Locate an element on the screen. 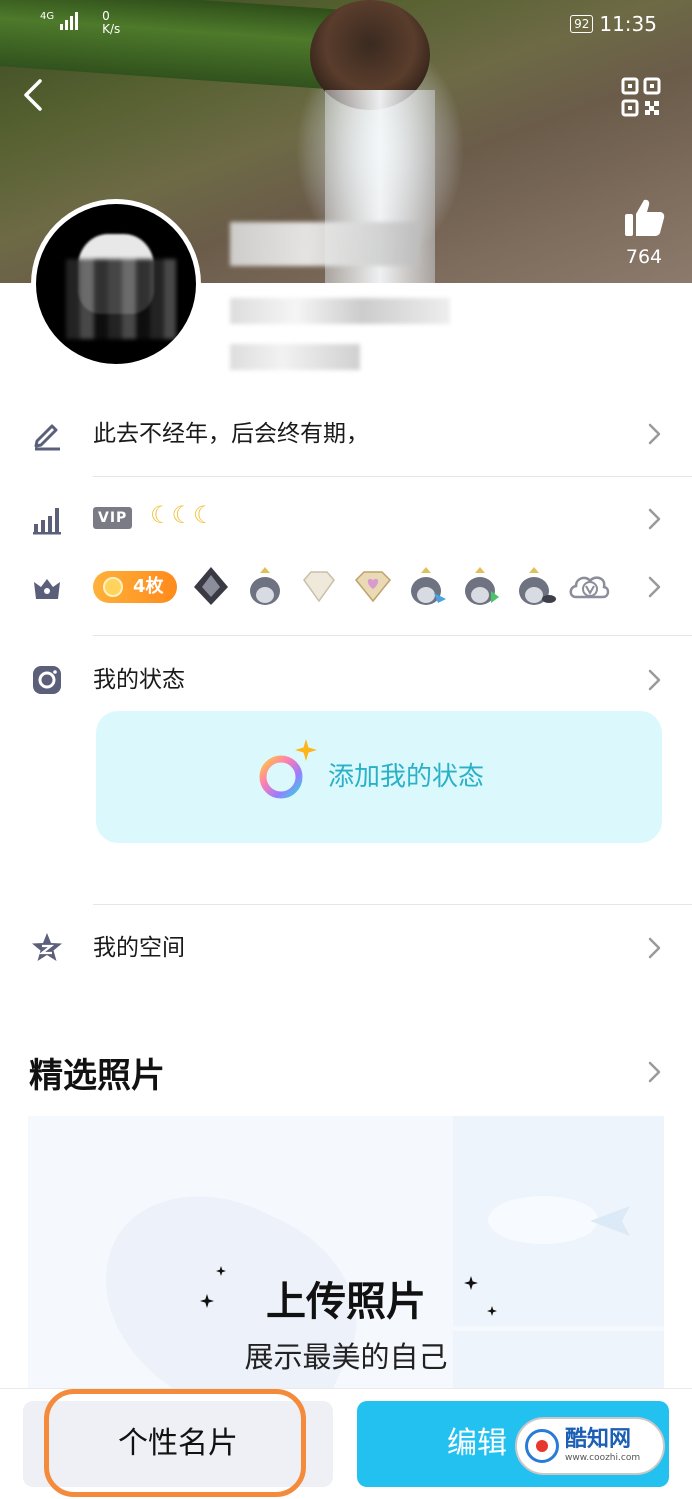 The height and width of the screenshot is (1499, 692). featured-photos-title: 精选照片 is located at coordinates (97, 1076).